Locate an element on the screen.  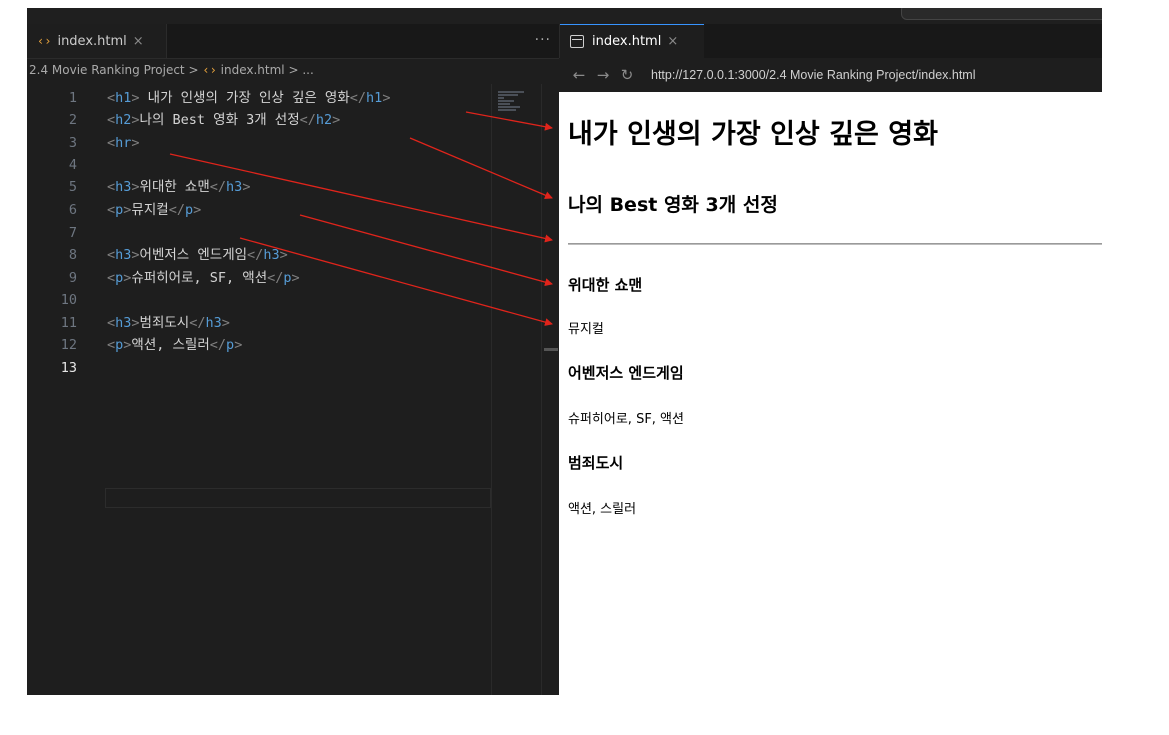
title-bar is located at coordinates (564, 16).